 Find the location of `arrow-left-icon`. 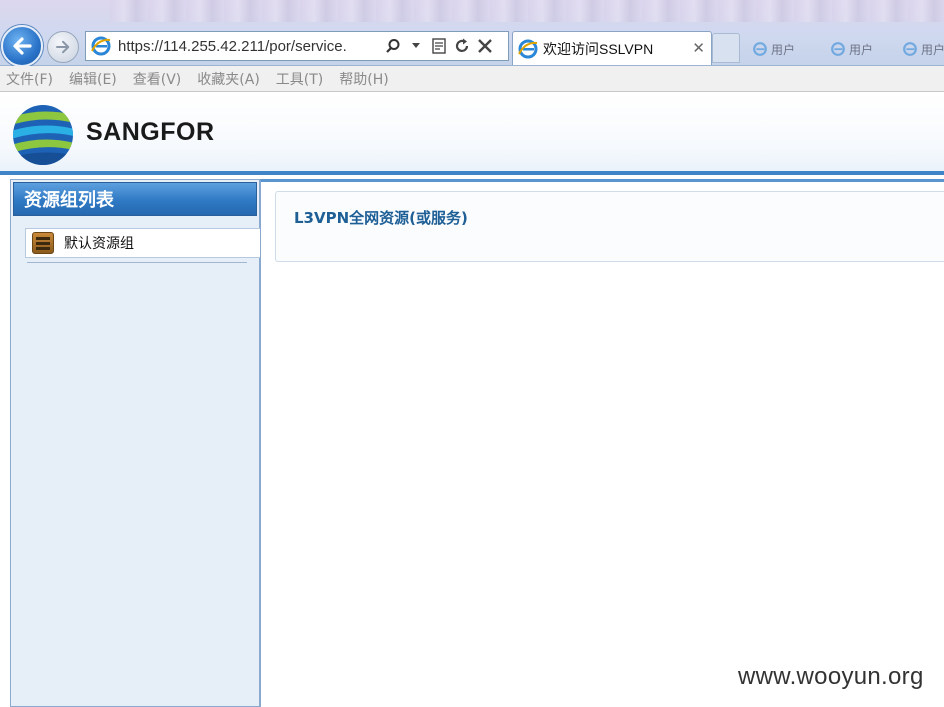

arrow-left-icon is located at coordinates (22, 46).